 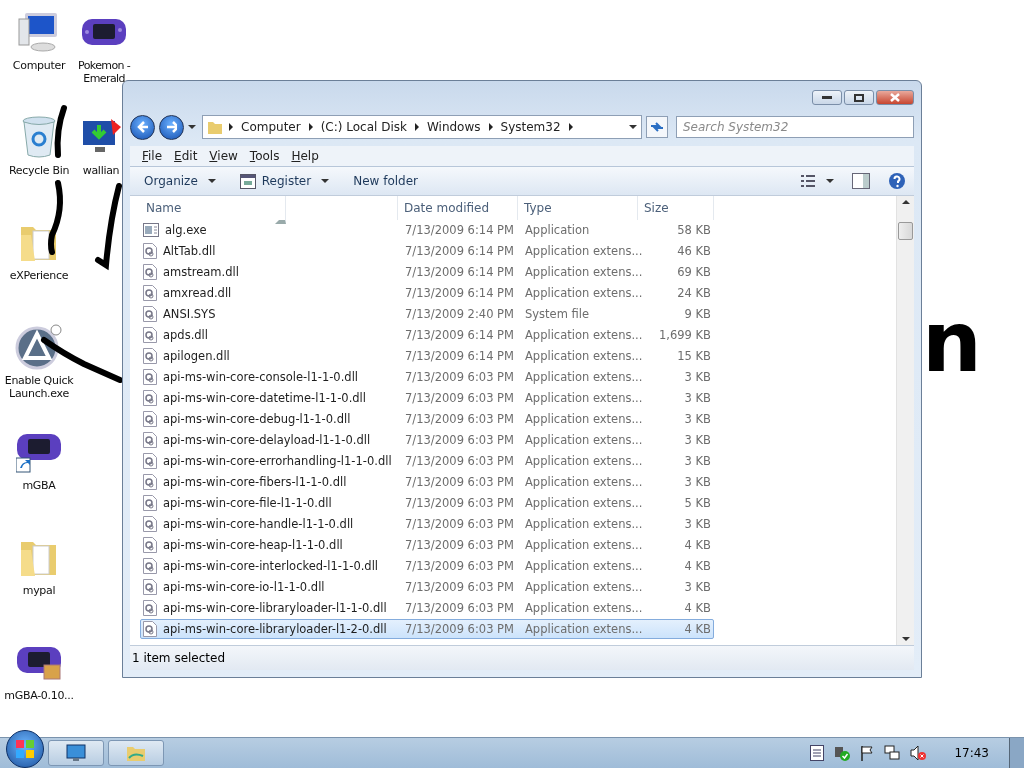 I want to click on file-row: alg.exe 7/13/2009 6:14 PM Application 58 KB, so click(x=427, y=230).